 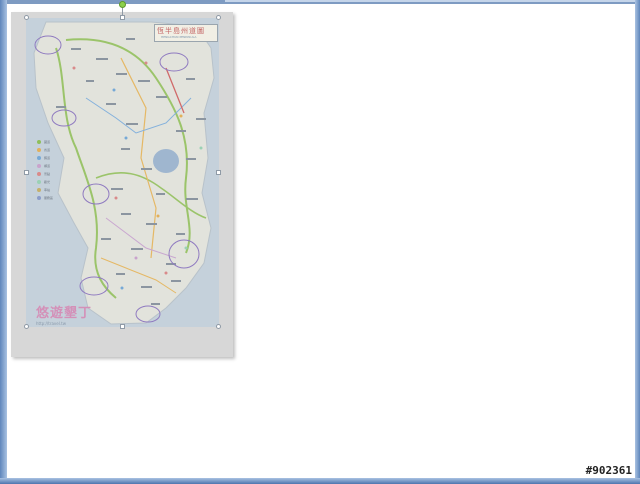 I want to click on legend-item: 服務區, so click(x=45, y=198).